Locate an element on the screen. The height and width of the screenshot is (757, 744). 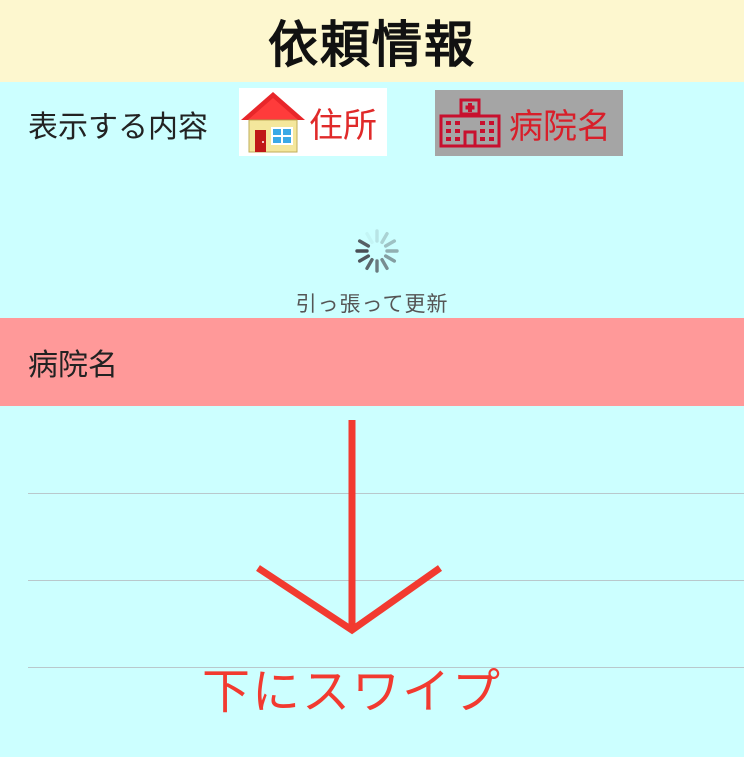
page-title: 依頼情報 is located at coordinates (372, 45).